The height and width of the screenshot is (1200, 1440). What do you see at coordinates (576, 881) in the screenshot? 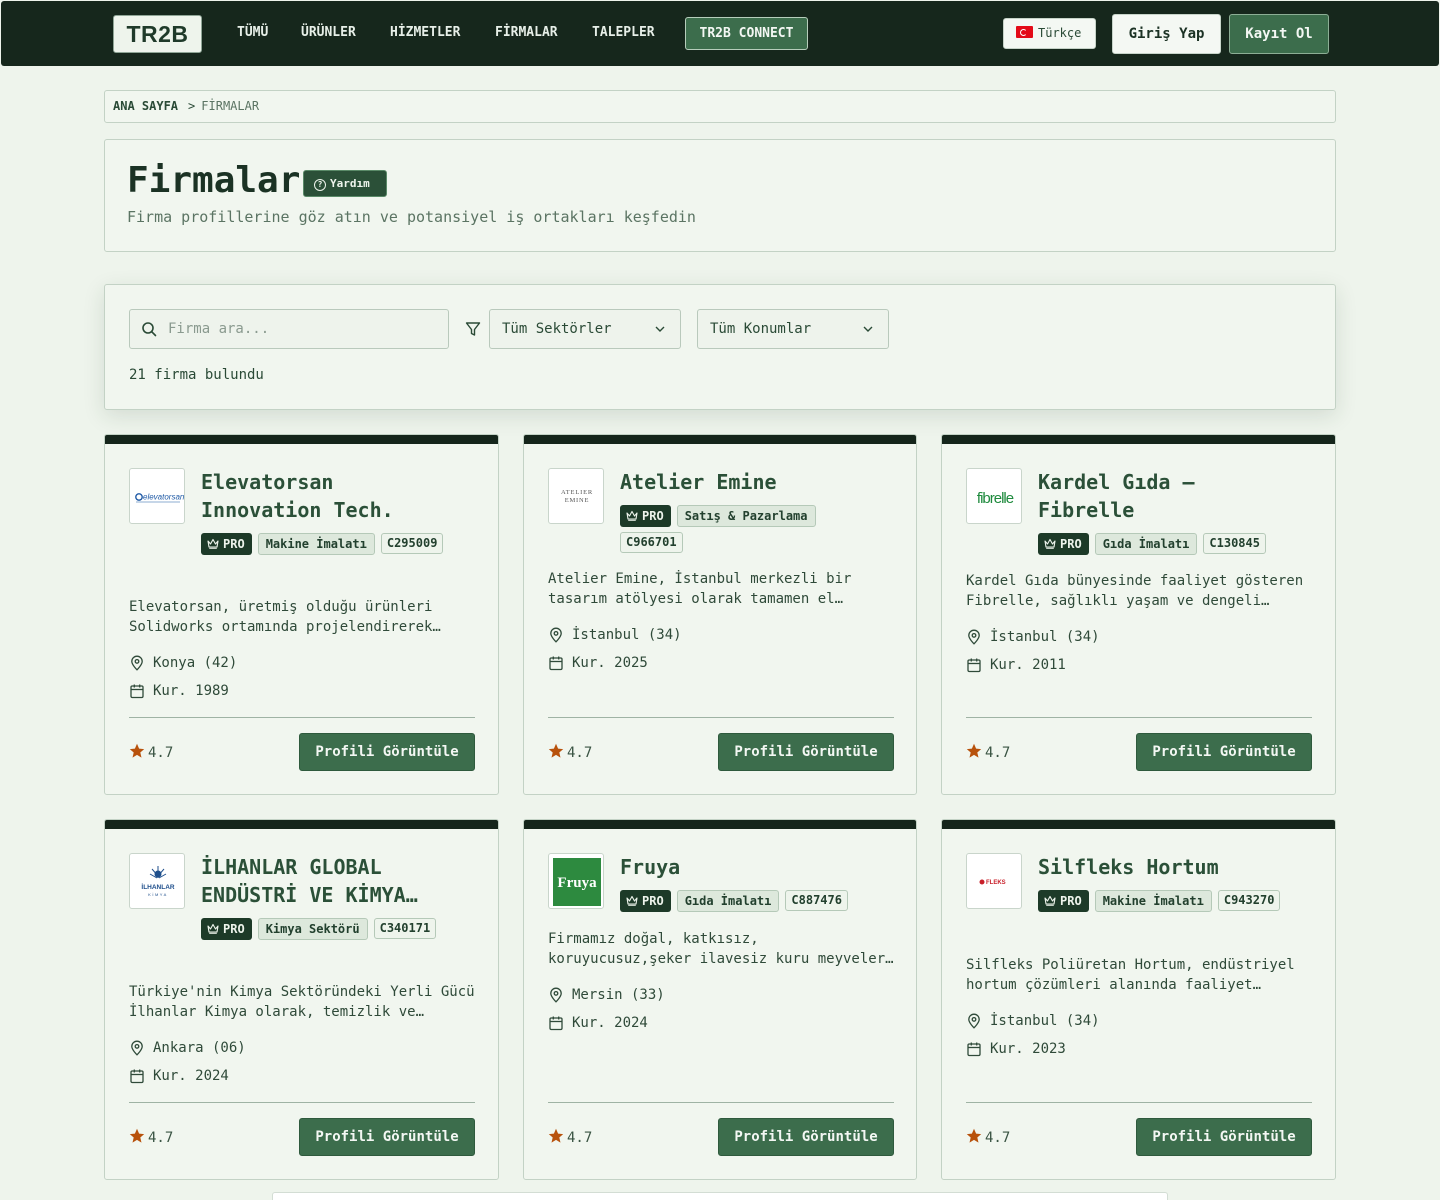
I see `company-logo: Fruya` at bounding box center [576, 881].